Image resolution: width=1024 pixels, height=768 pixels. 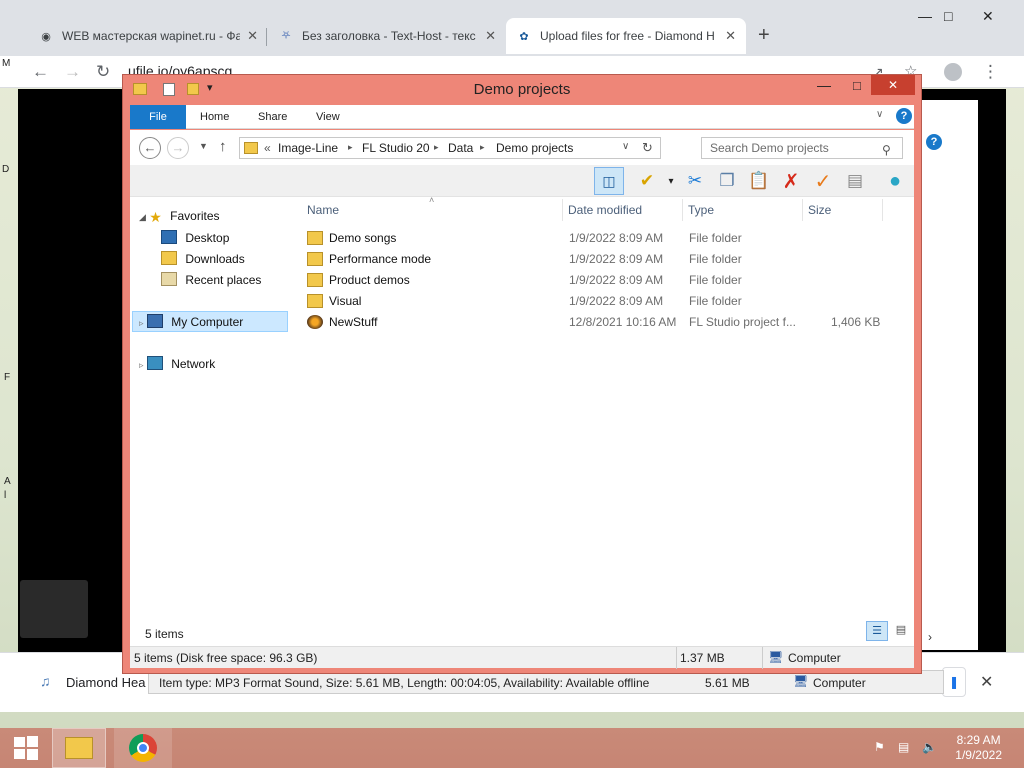 What do you see at coordinates (387, 36) in the screenshot?
I see `browser-tab-texthost: ⛧ Без заголовка - Text-Host - текс ✕` at bounding box center [387, 36].